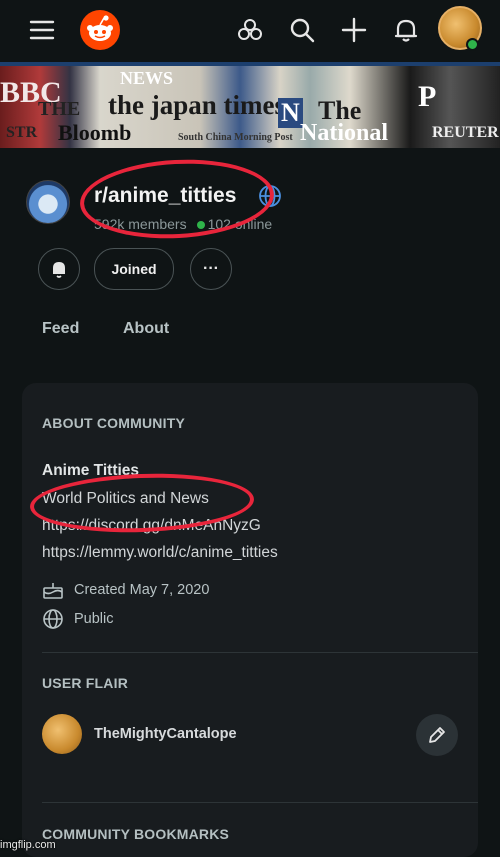 This screenshot has height=857, width=500. What do you see at coordinates (165, 734) in the screenshot?
I see `flair-username: TheMightyCantalope` at bounding box center [165, 734].